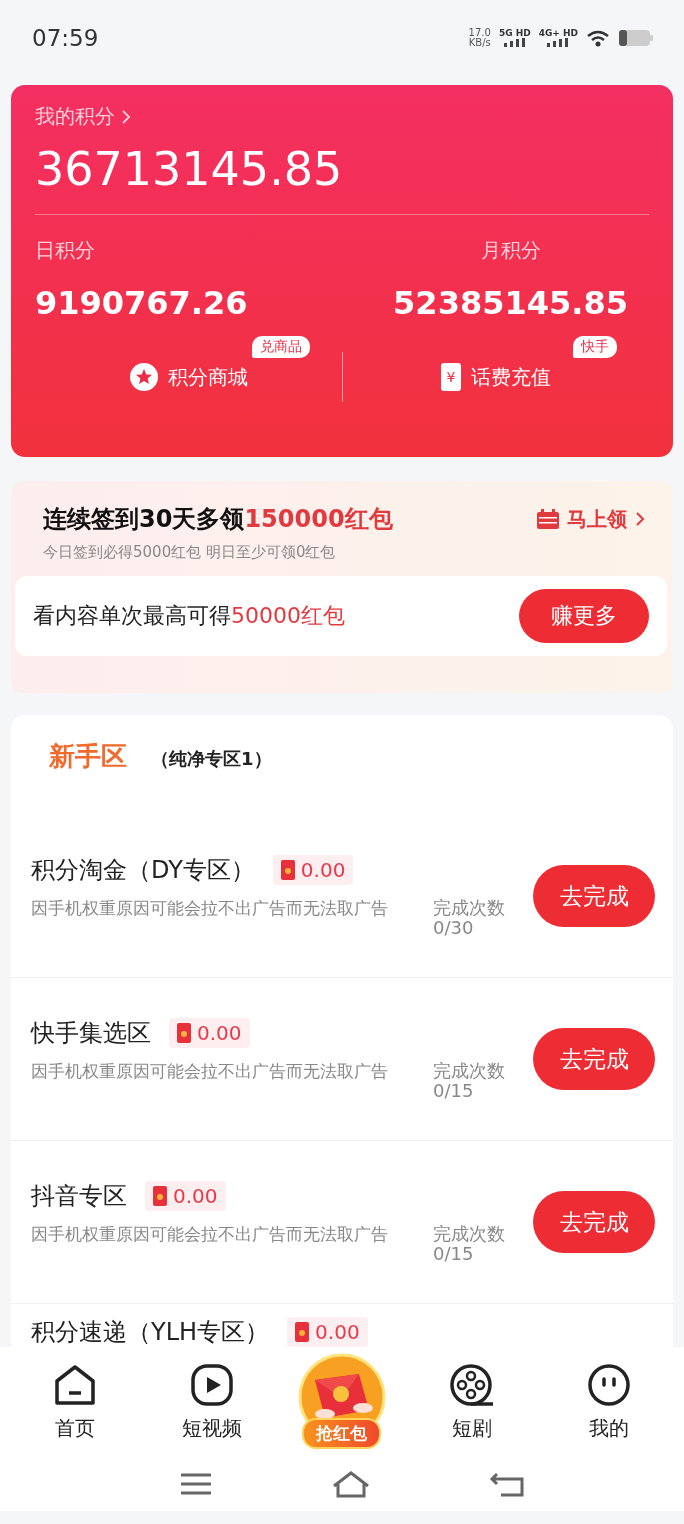 This screenshot has width=684, height=1524. I want to click on signin-subtitle: 今日签到必得5000红包 明日至少可领0红包, so click(190, 552).